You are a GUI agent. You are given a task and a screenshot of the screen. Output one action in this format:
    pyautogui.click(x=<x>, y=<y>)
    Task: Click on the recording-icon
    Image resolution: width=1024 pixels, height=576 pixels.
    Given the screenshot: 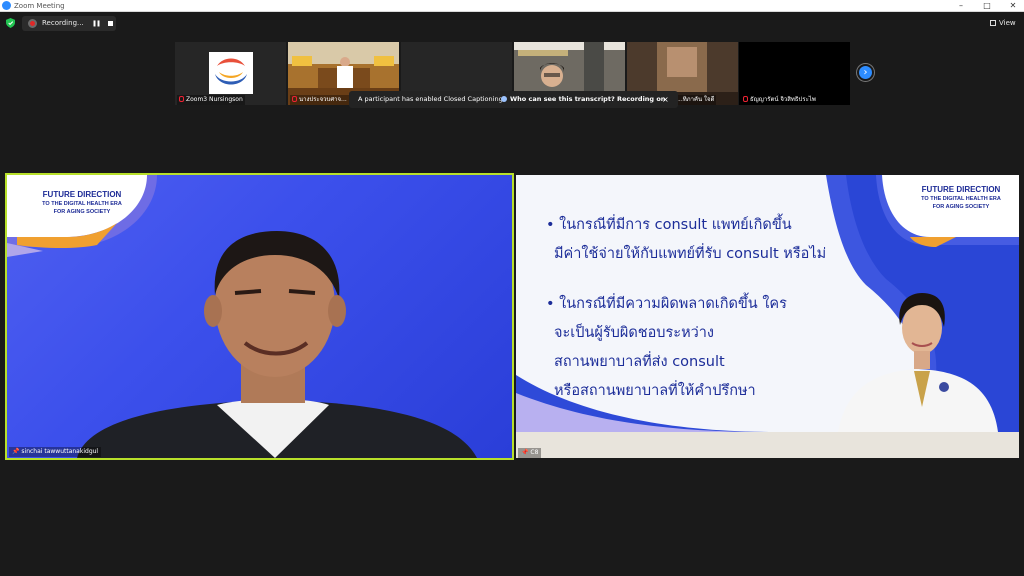 What is the action you would take?
    pyautogui.click(x=32, y=23)
    